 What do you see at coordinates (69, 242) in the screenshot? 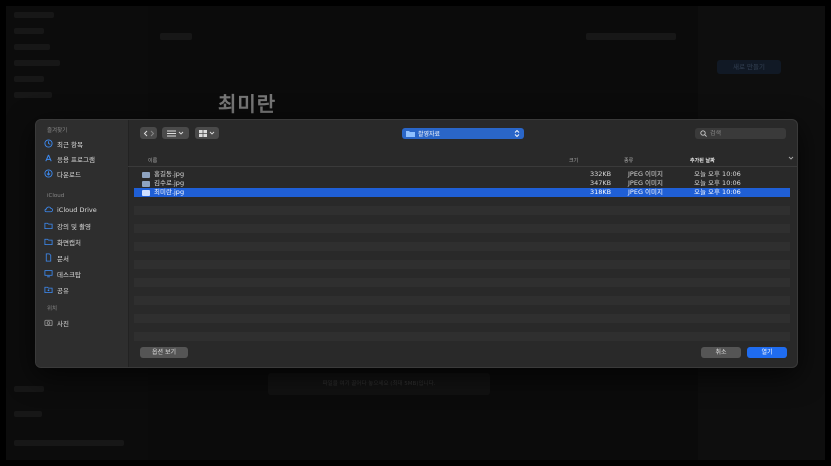
I see `sidebar-item-label: 화면캡처` at bounding box center [69, 242].